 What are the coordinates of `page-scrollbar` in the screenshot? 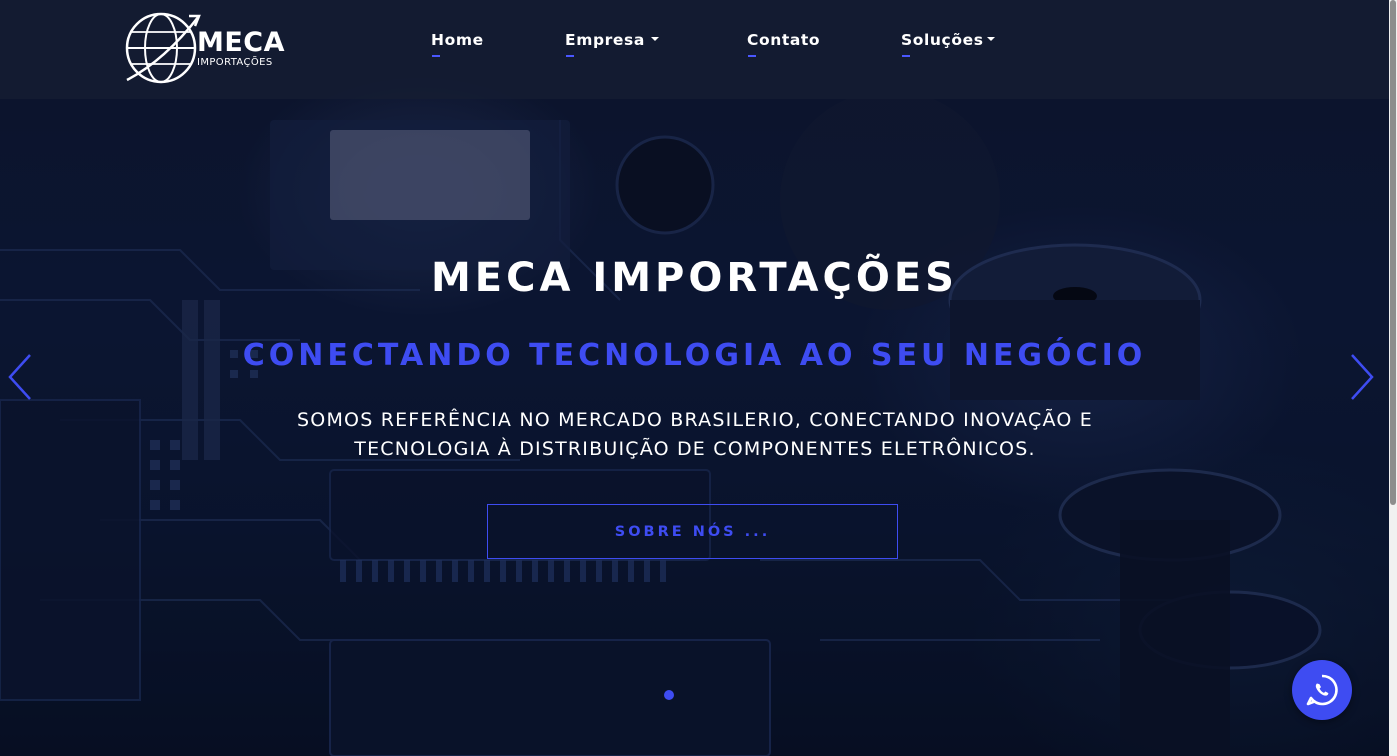 It's located at (1393, 378).